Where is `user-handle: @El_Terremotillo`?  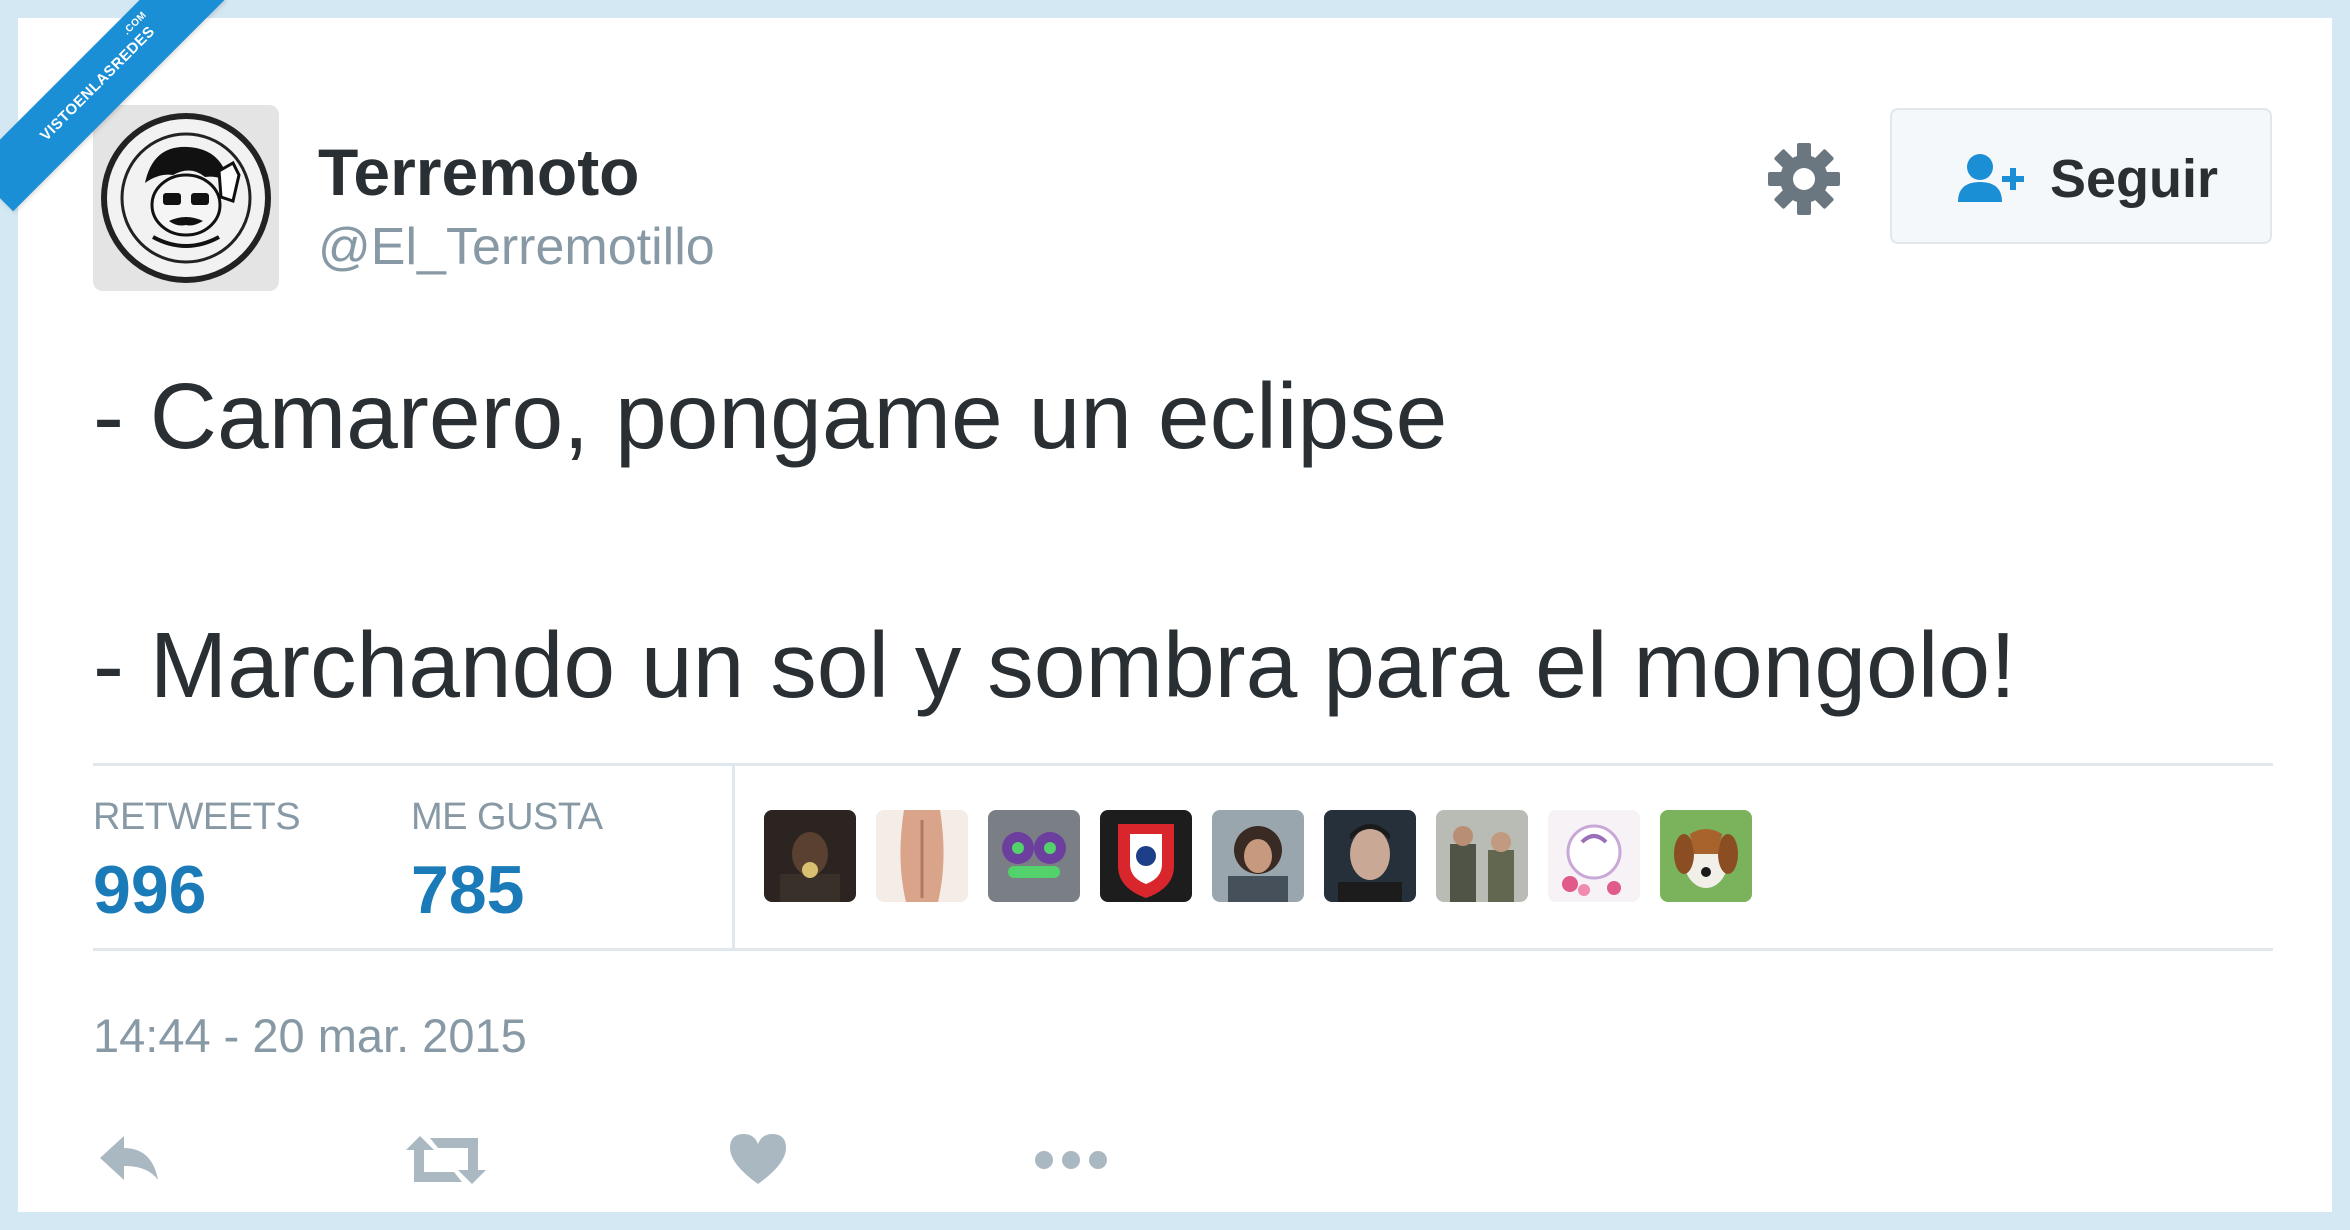
user-handle: @El_Terremotillo is located at coordinates (516, 247).